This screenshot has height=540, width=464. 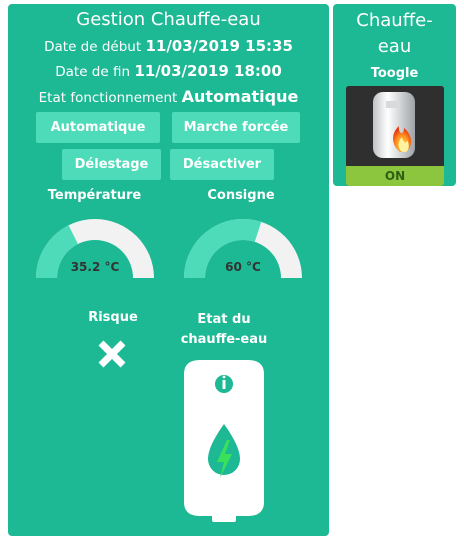 I want to click on toggle-title-line2: eau, so click(x=394, y=46).